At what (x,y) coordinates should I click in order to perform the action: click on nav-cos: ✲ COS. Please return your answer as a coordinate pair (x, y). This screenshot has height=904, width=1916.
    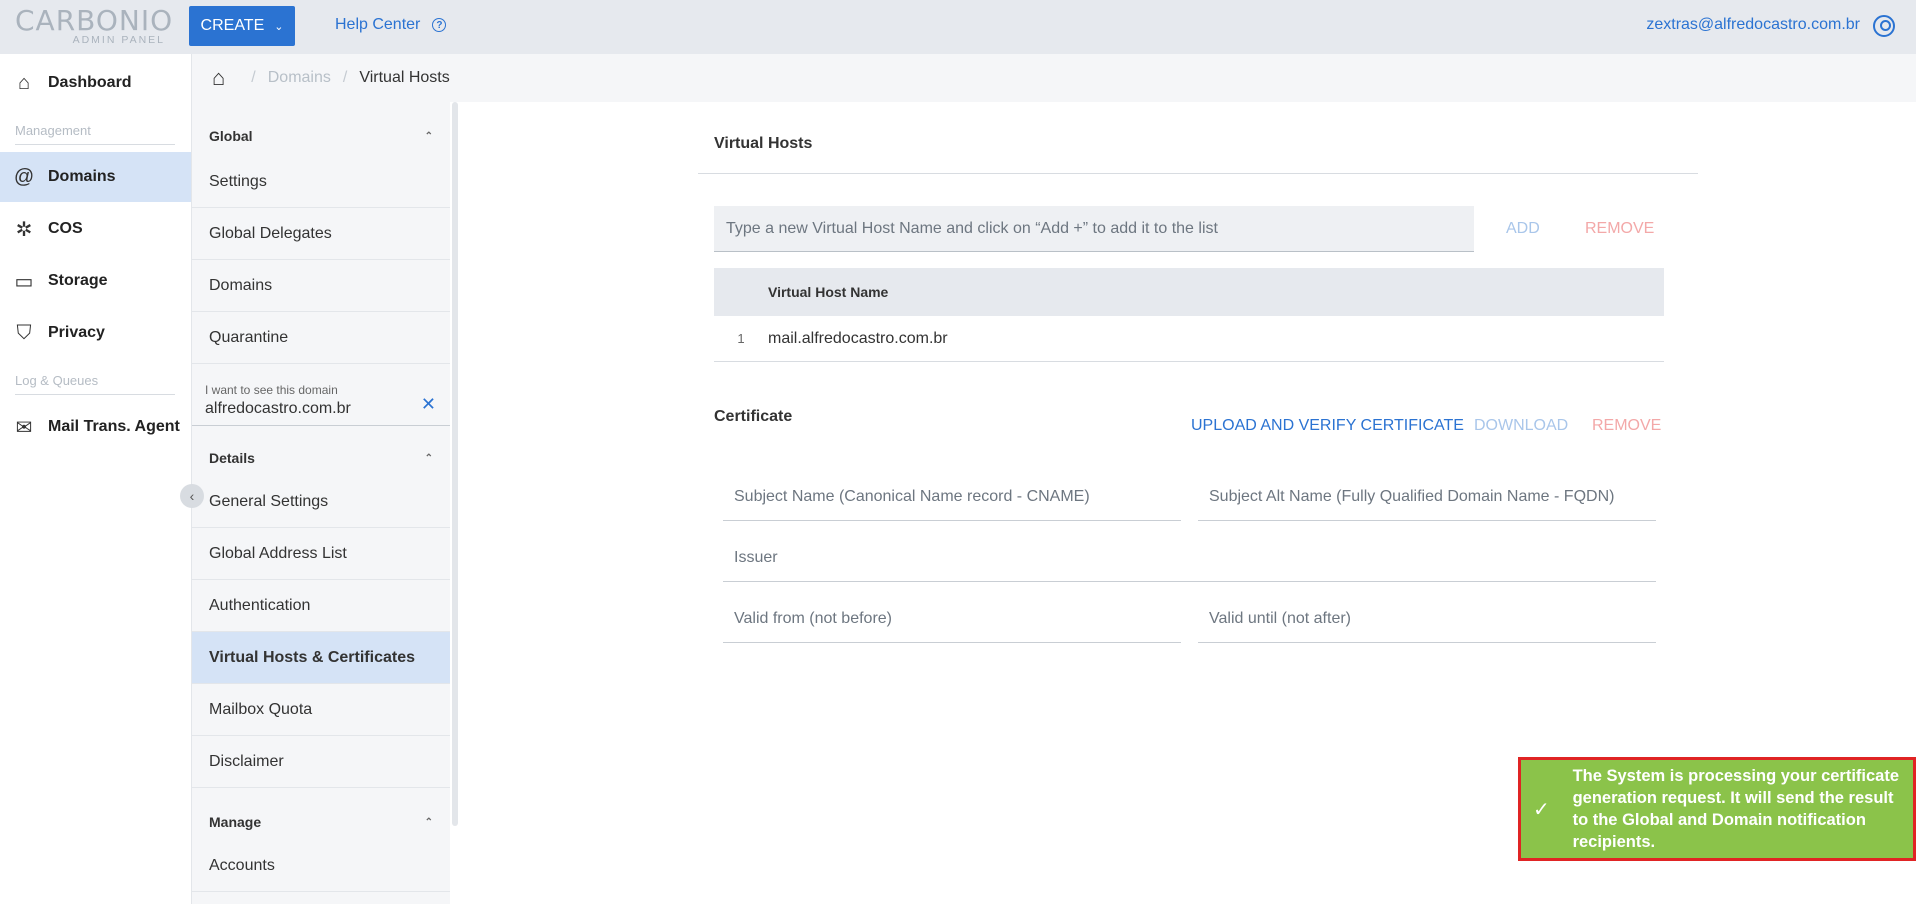
    Looking at the image, I should click on (95, 229).